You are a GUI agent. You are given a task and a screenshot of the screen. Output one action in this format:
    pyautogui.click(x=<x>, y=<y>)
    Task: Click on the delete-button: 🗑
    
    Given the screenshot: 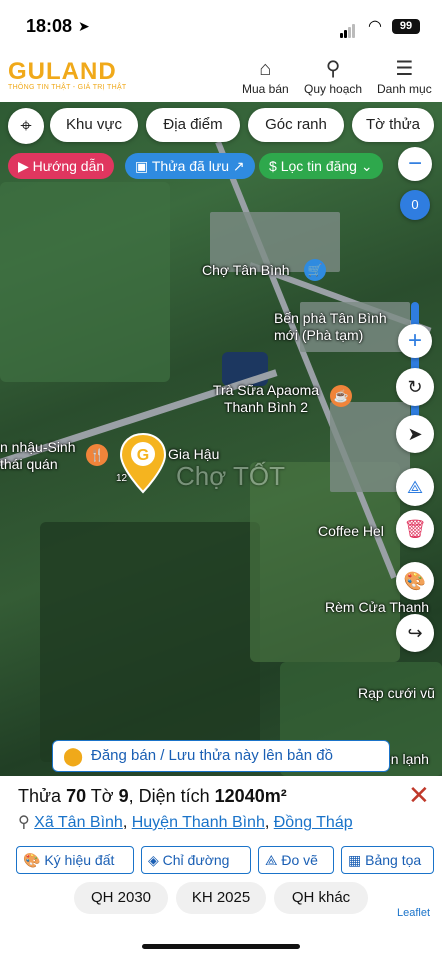 What is the action you would take?
    pyautogui.click(x=415, y=529)
    